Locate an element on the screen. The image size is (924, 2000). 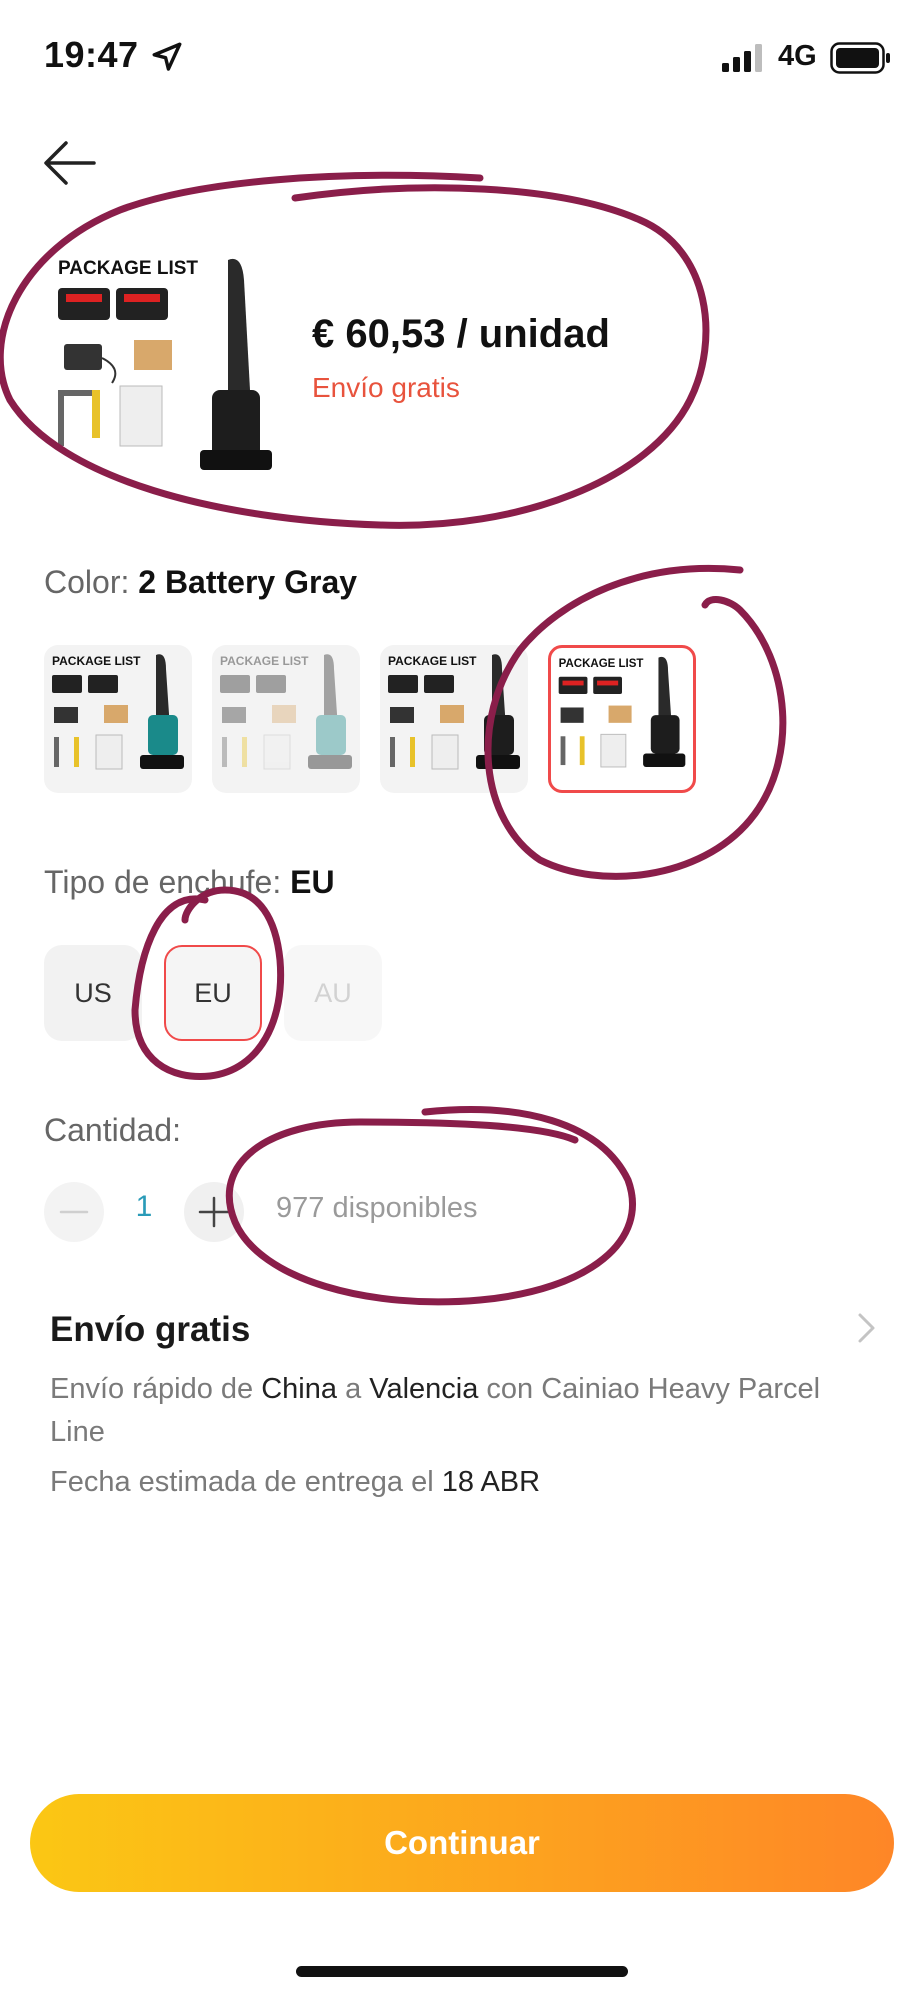
unit-price: € 60,53 / unidad is located at coordinates (461, 334).